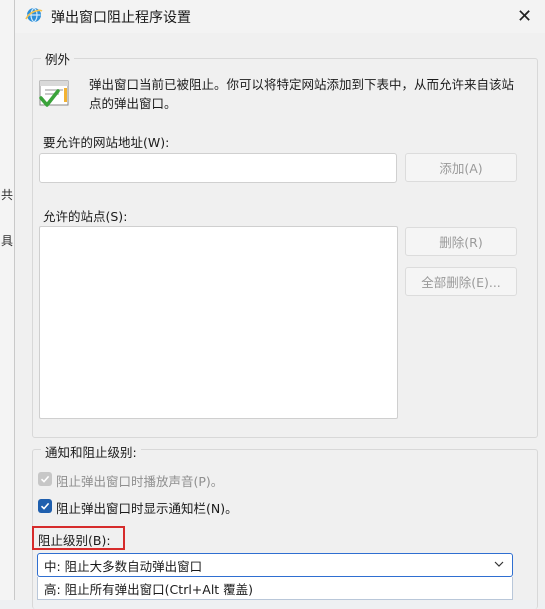 The height and width of the screenshot is (609, 545). I want to click on background-text-2: 具, so click(7, 241).